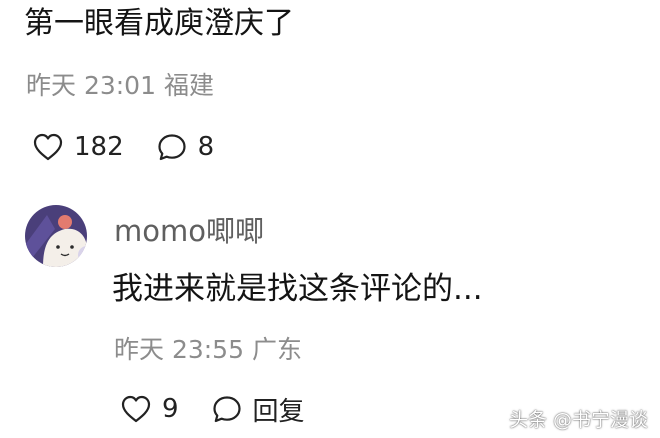 This screenshot has width=660, height=438. I want to click on comment-text: 第一眼看成庾澄庆了, so click(159, 23).